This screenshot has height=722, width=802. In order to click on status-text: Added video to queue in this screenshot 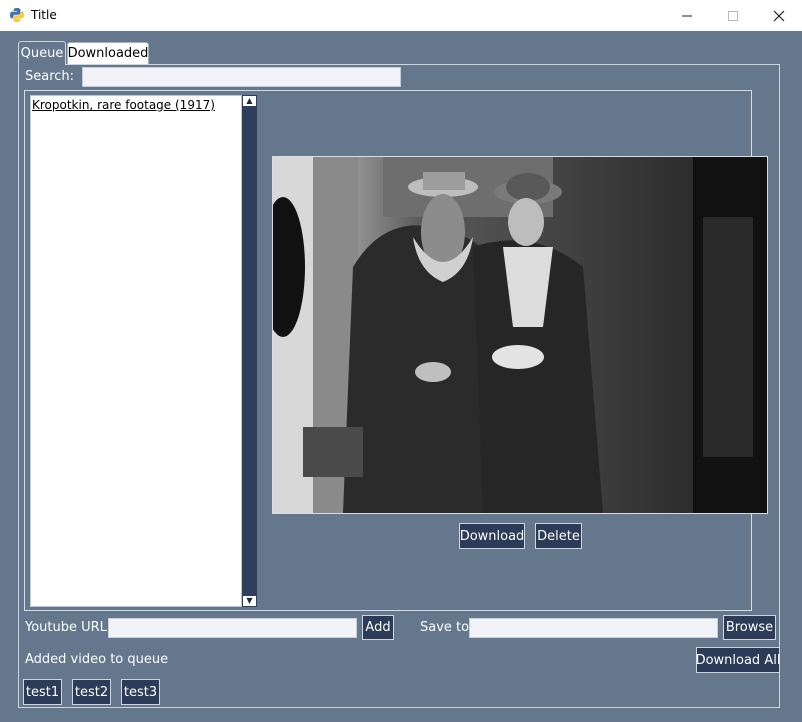, I will do `click(97, 659)`.